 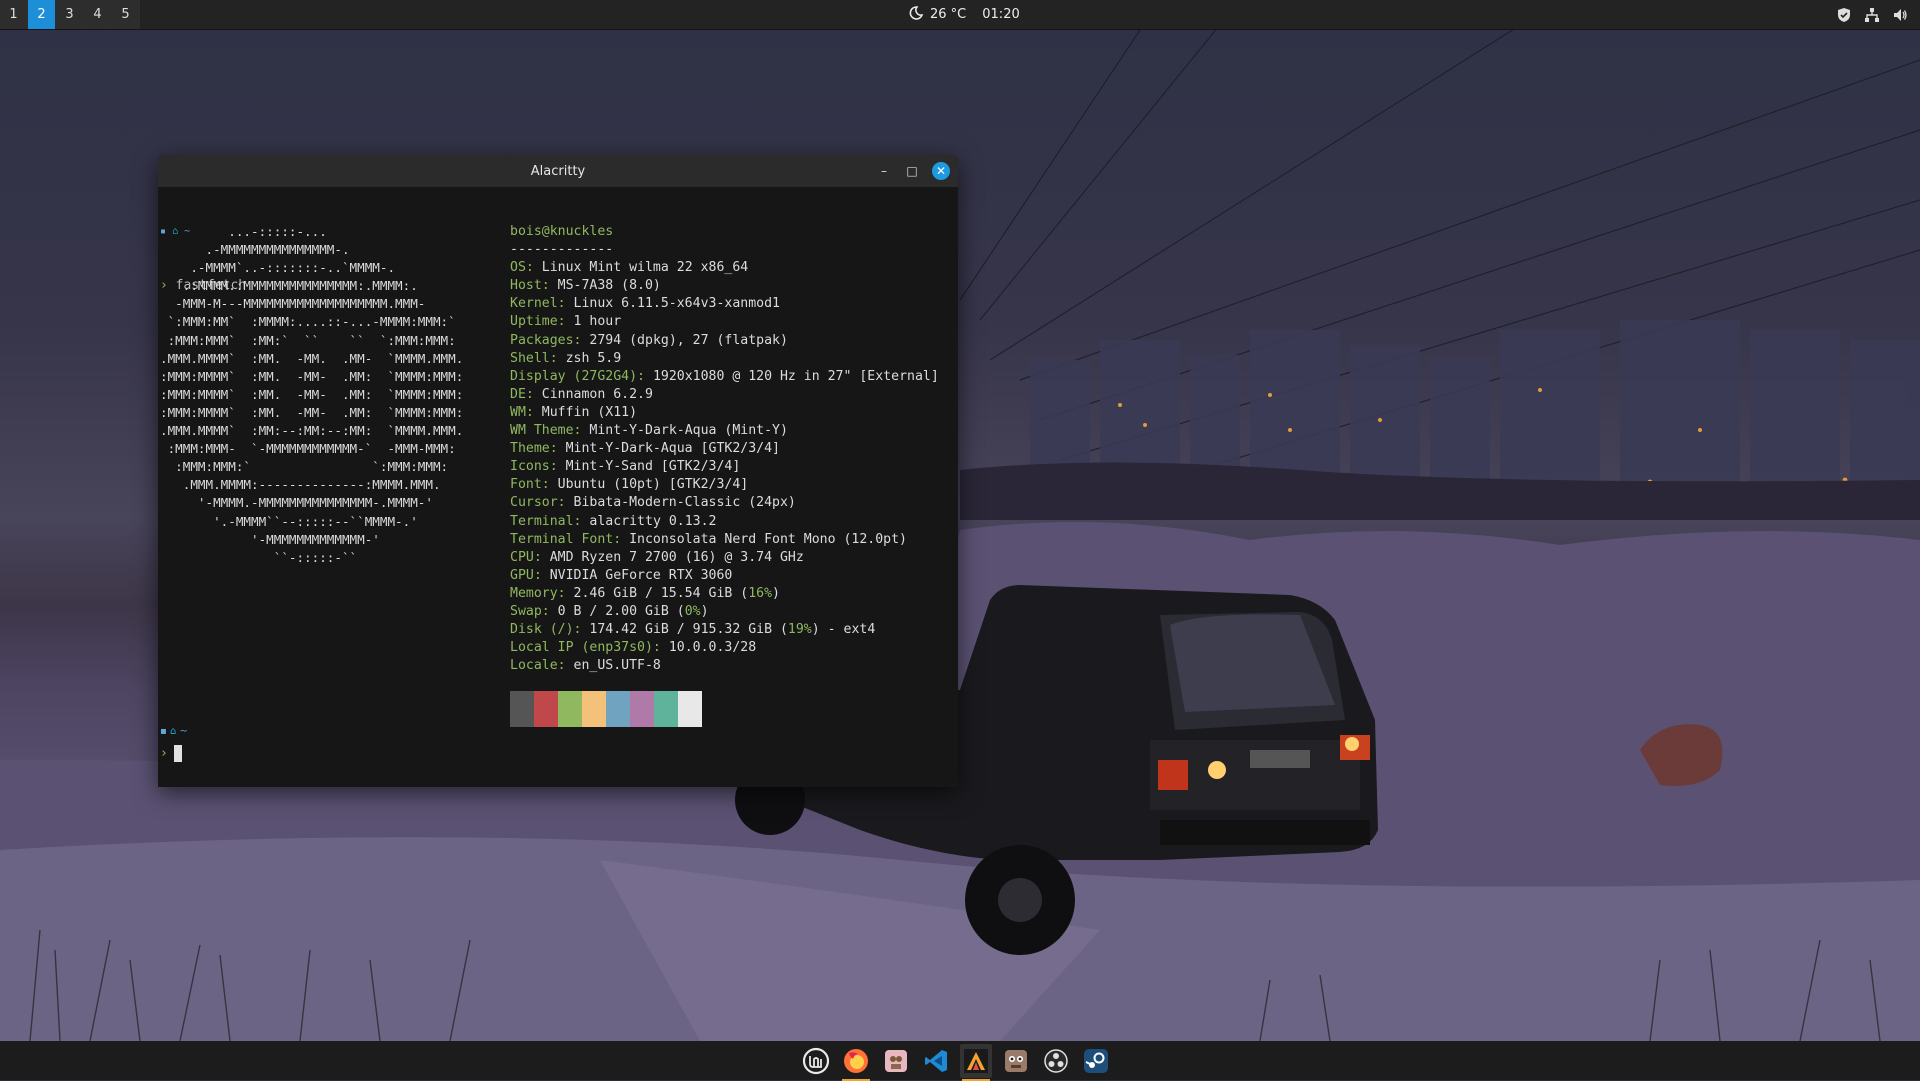 I want to click on ascii-line: `:MMM:MM` :MMMM:....::-...-MMMM:MMM:`, so click(x=308, y=322).